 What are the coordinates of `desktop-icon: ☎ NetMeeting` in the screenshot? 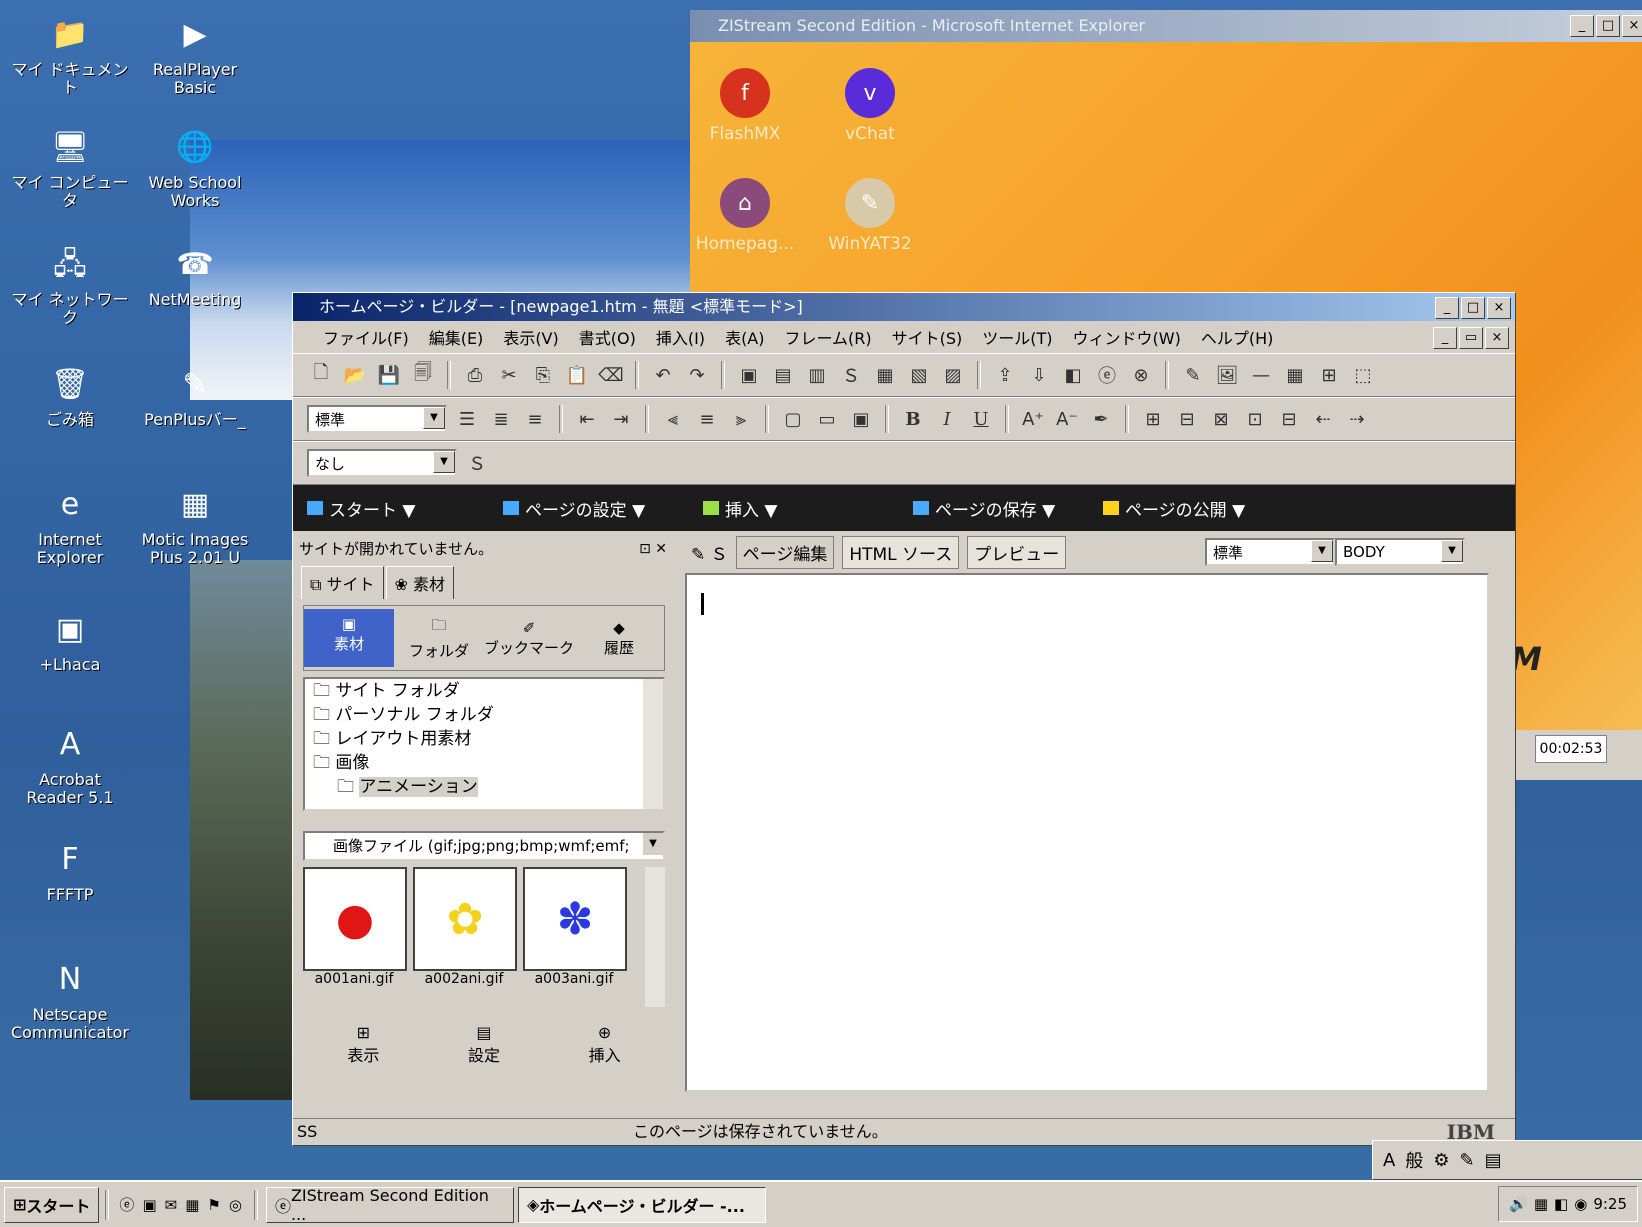 It's located at (195, 277).